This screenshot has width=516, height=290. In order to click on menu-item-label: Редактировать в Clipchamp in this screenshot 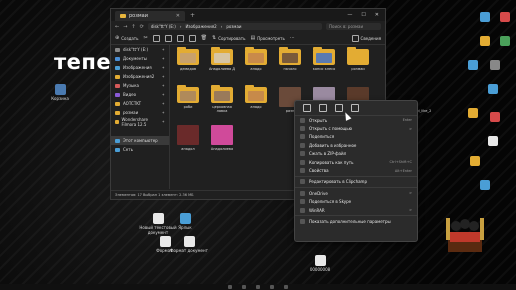, I will do `click(338, 182)`.